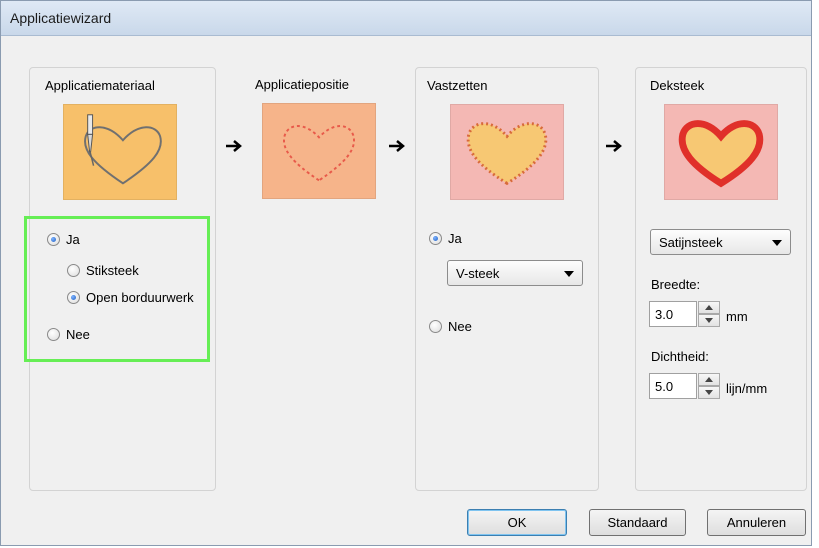 This screenshot has height=548, width=819. Describe the element at coordinates (73, 297) in the screenshot. I see `radio-open-borduurwerk-indicator` at that location.